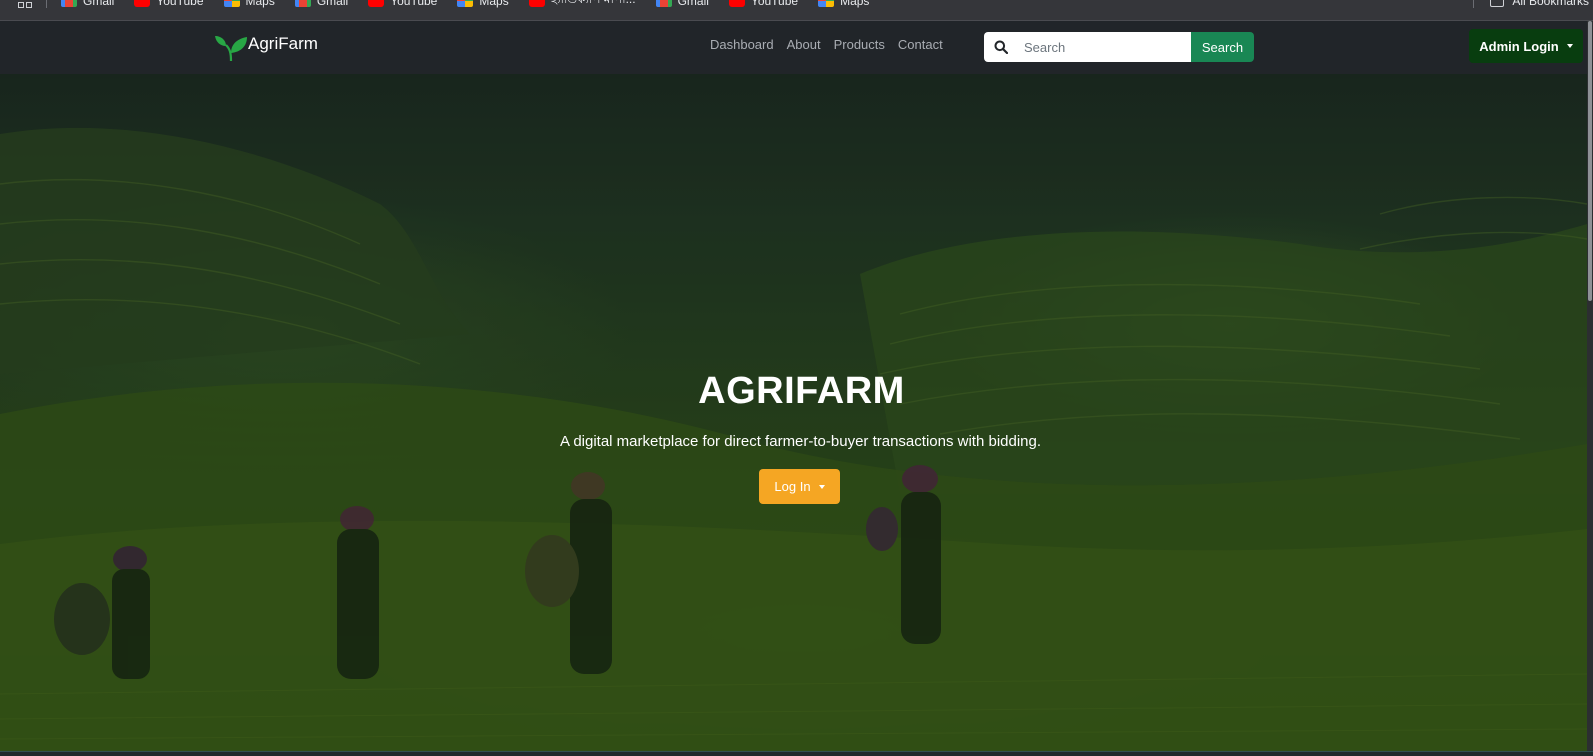 Image resolution: width=1593 pixels, height=756 pixels. I want to click on apps-grid-icon, so click(25, 4).